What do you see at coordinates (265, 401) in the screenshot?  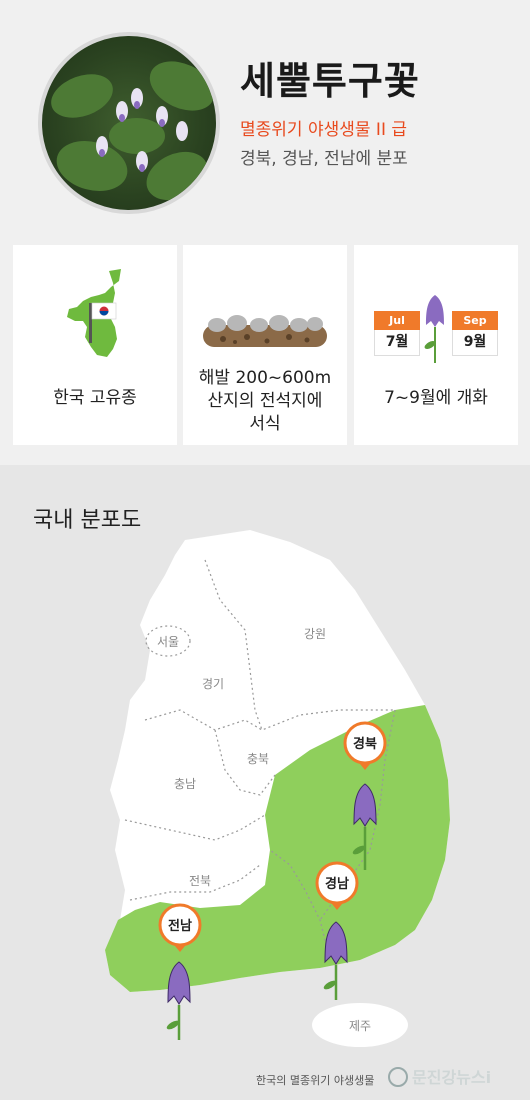 I see `habitat-label-line2: 산지의 전석지에` at bounding box center [265, 401].